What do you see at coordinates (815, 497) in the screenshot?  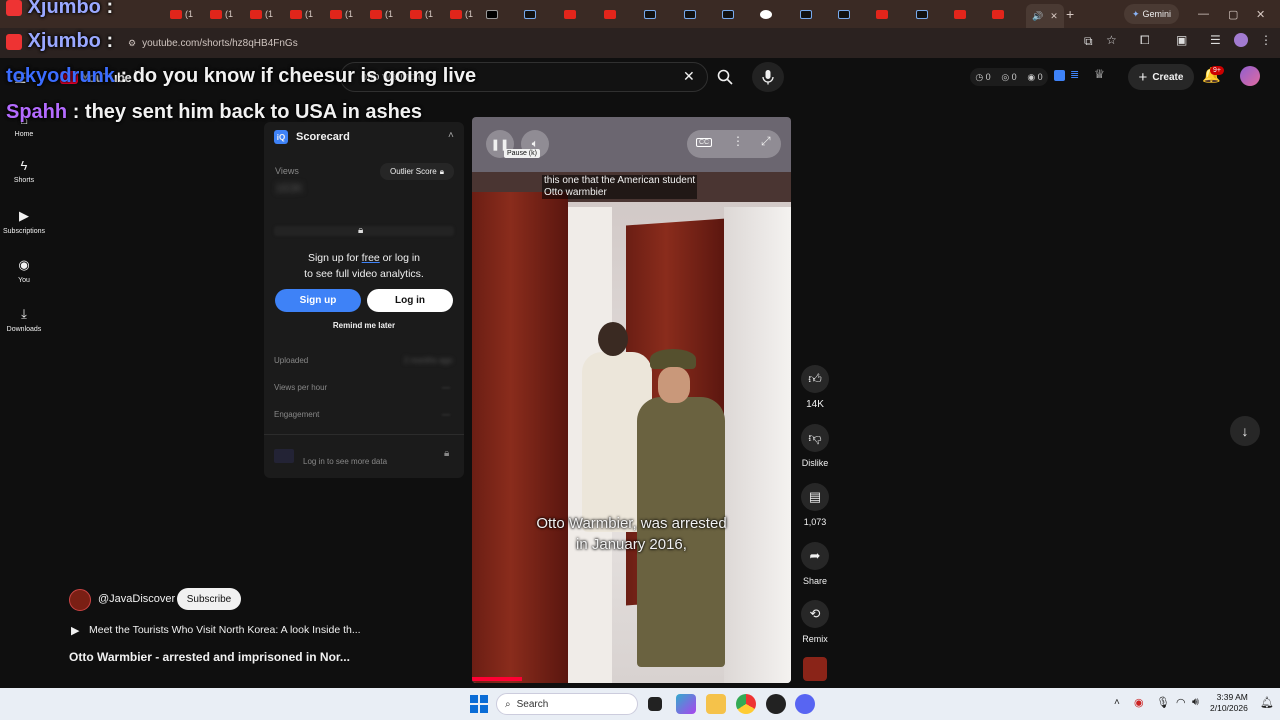 I see `comment-icon: ▤` at bounding box center [815, 497].